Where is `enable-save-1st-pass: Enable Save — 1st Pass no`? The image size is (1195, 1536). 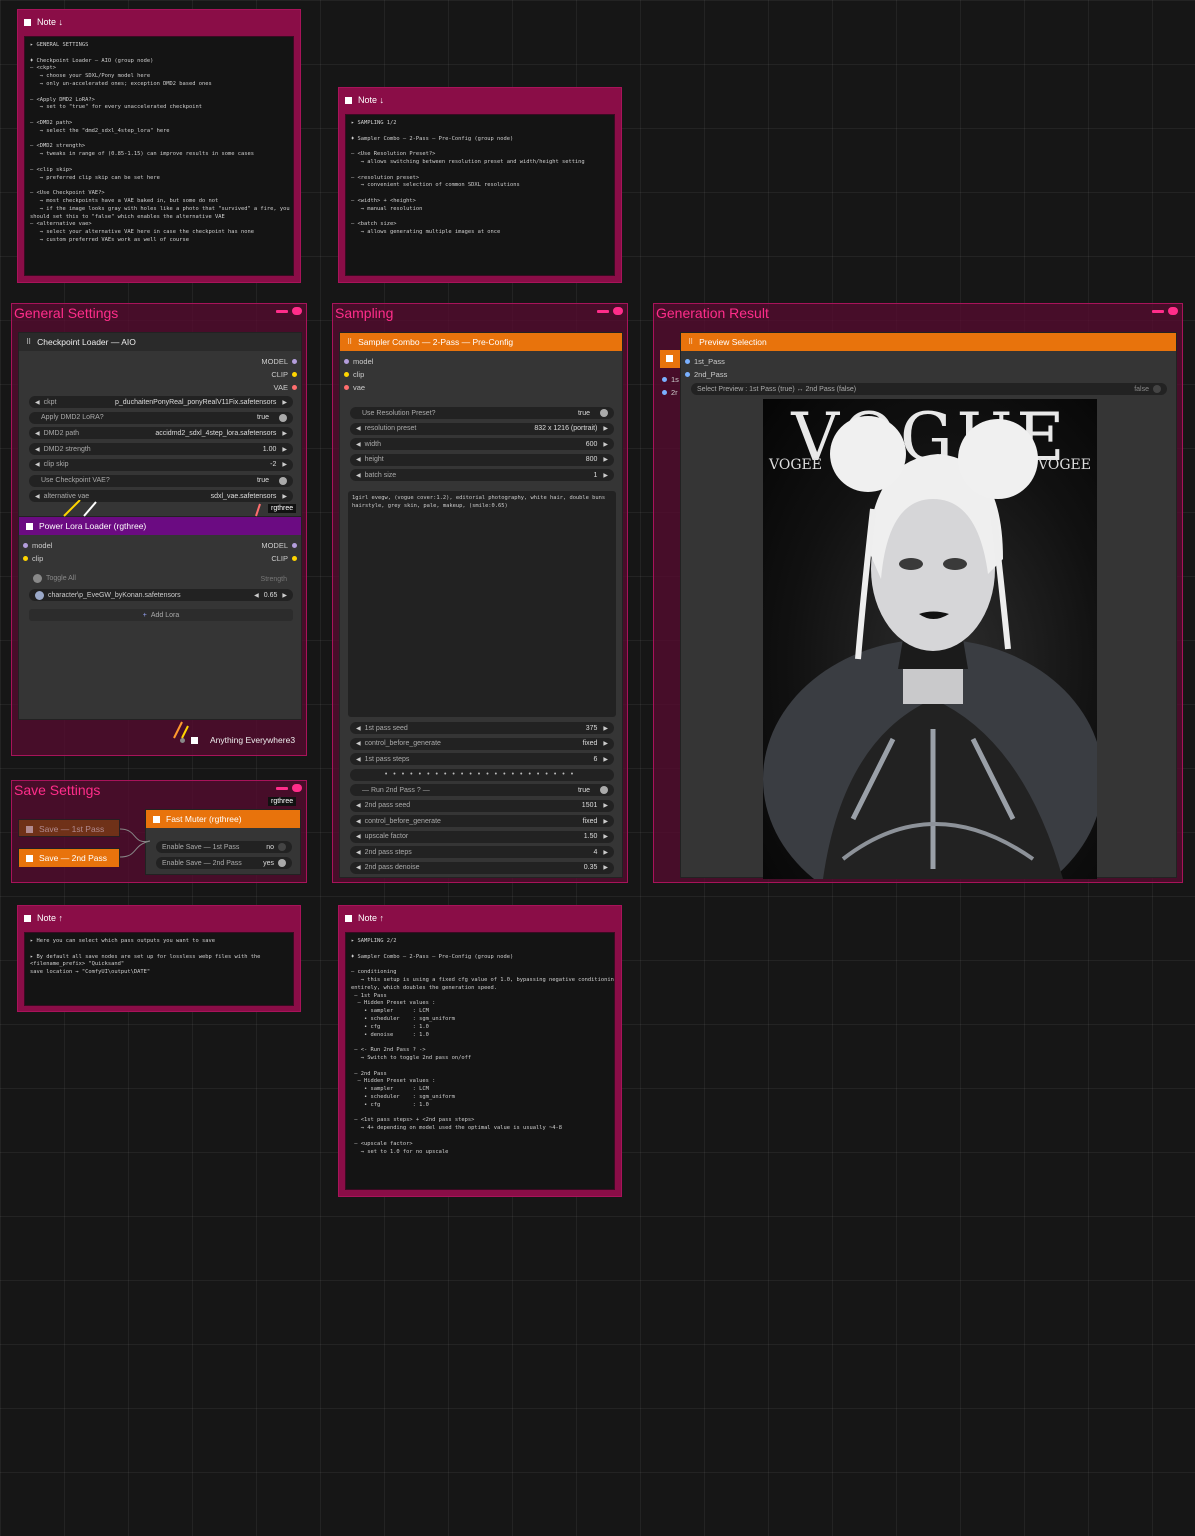 enable-save-1st-pass: Enable Save — 1st Pass no is located at coordinates (224, 847).